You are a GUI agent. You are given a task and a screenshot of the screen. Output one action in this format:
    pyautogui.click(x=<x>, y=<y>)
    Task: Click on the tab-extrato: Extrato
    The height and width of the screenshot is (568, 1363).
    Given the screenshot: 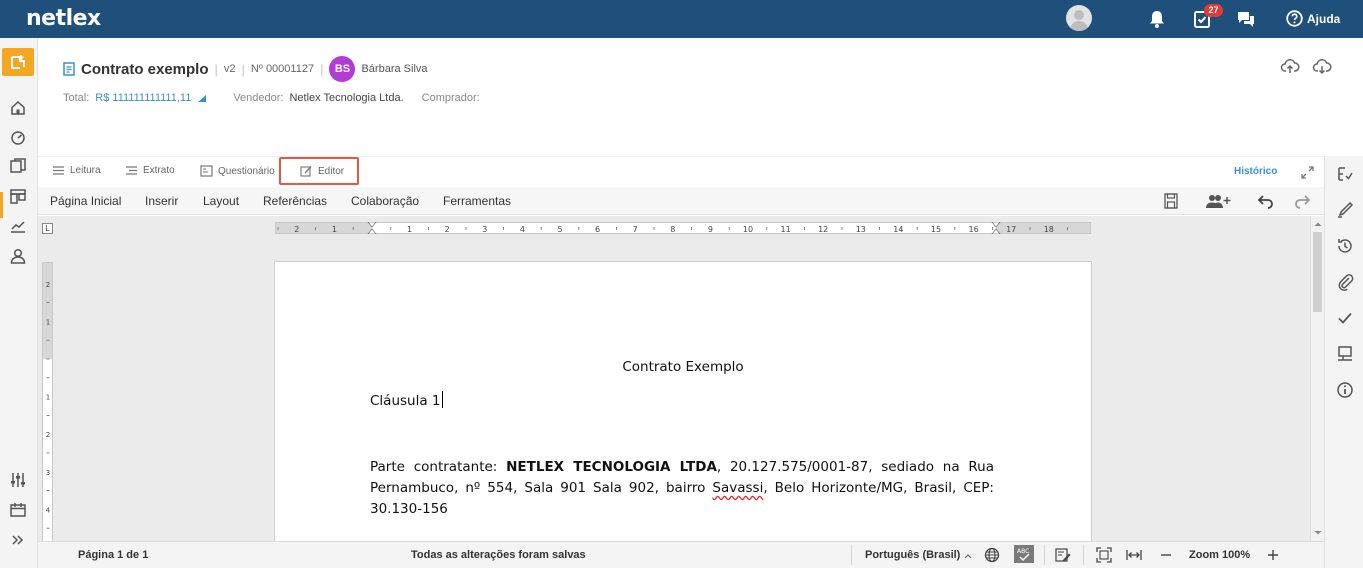 What is the action you would take?
    pyautogui.click(x=150, y=170)
    